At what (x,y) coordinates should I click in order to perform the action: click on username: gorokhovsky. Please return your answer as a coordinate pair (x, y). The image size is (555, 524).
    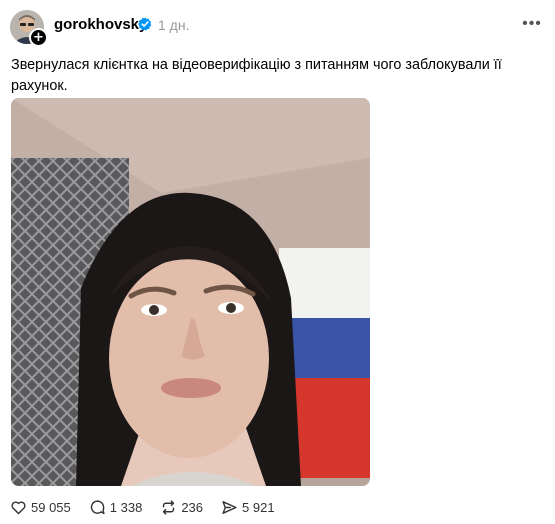
    Looking at the image, I should click on (100, 24).